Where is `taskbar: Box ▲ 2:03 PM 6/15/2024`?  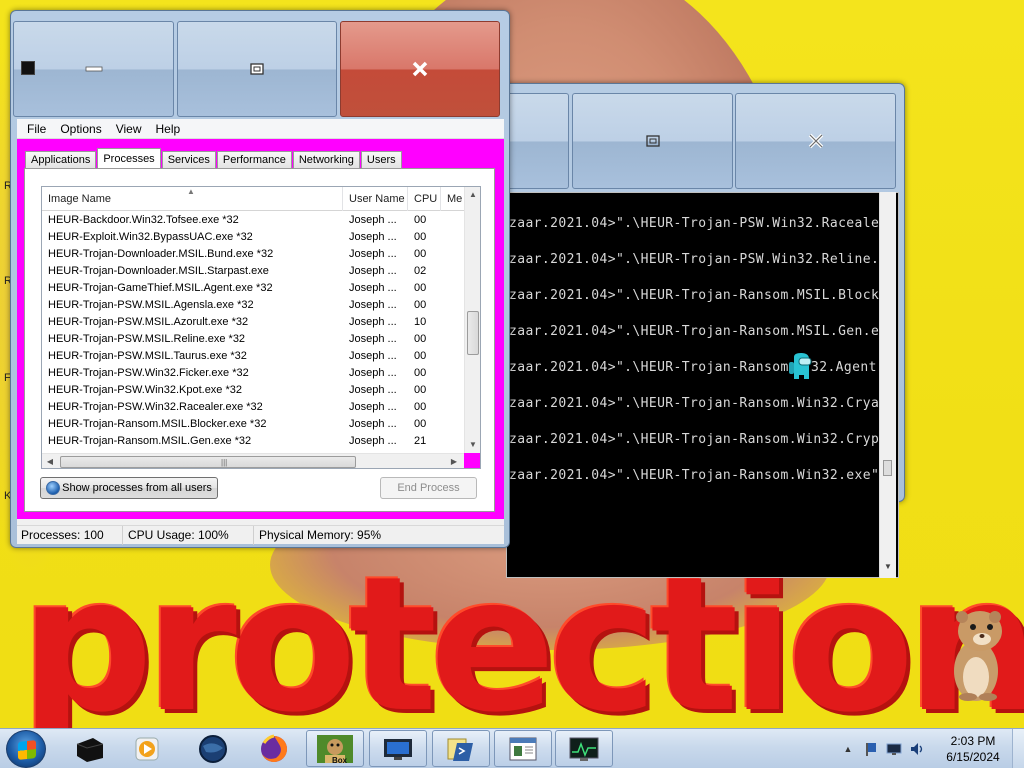
taskbar: Box ▲ 2:03 PM 6/15/2024 is located at coordinates (512, 748).